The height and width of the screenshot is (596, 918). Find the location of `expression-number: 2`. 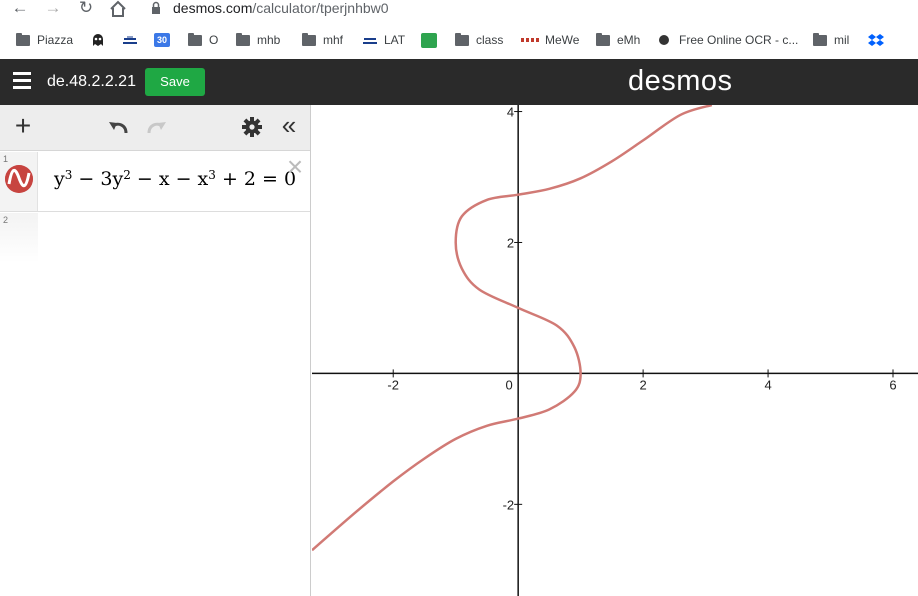

expression-number: 2 is located at coordinates (6, 220).